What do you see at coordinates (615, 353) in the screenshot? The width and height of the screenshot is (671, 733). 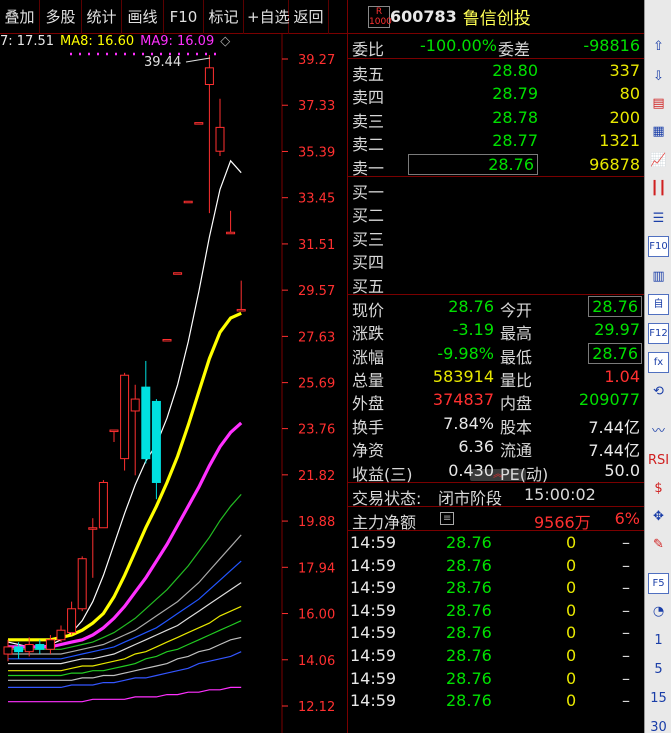 I see `stat-value: 28.76` at bounding box center [615, 353].